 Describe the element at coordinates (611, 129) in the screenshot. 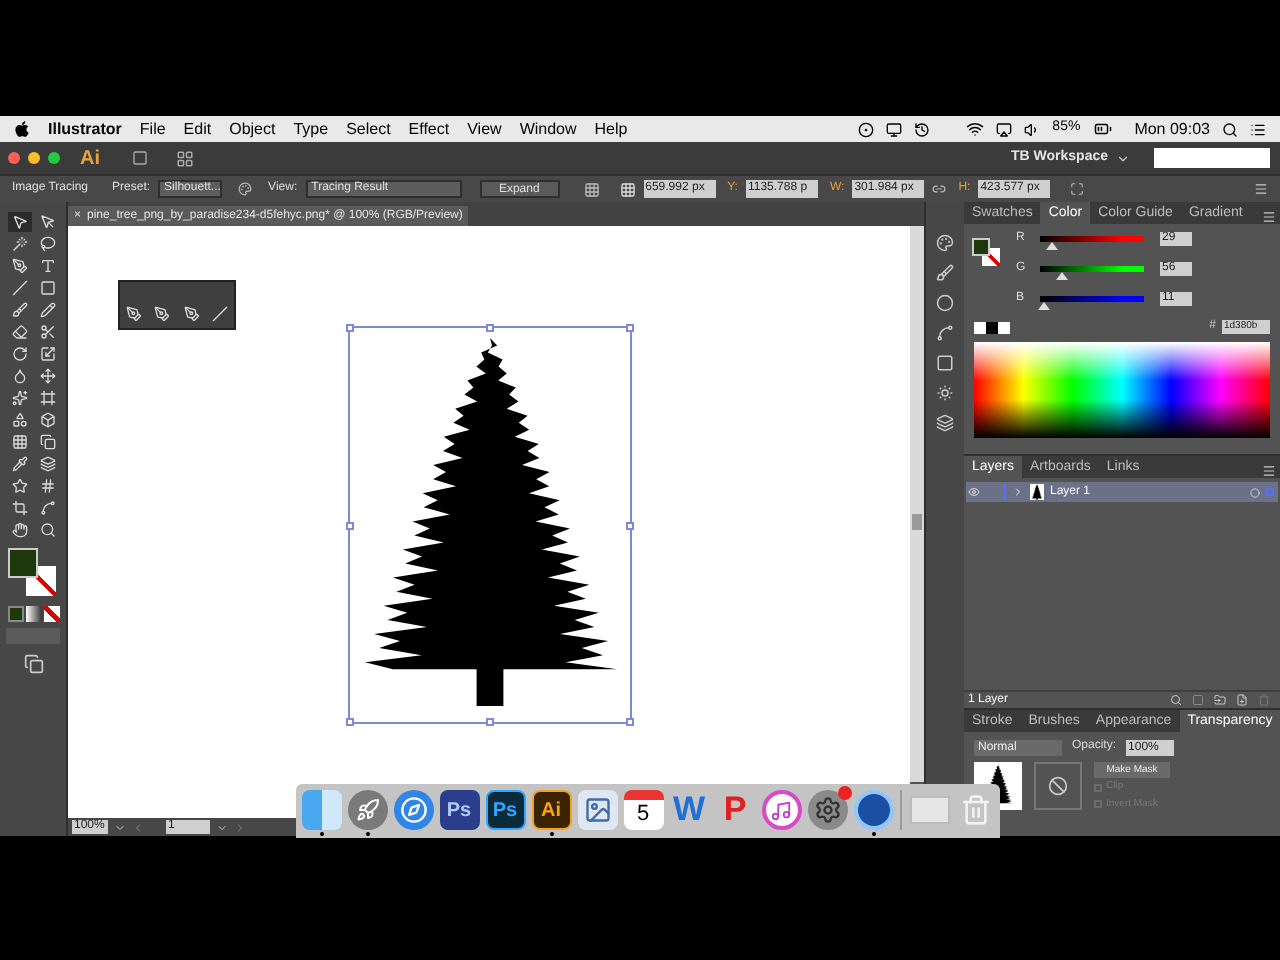

I see `menu-item: Help` at that location.